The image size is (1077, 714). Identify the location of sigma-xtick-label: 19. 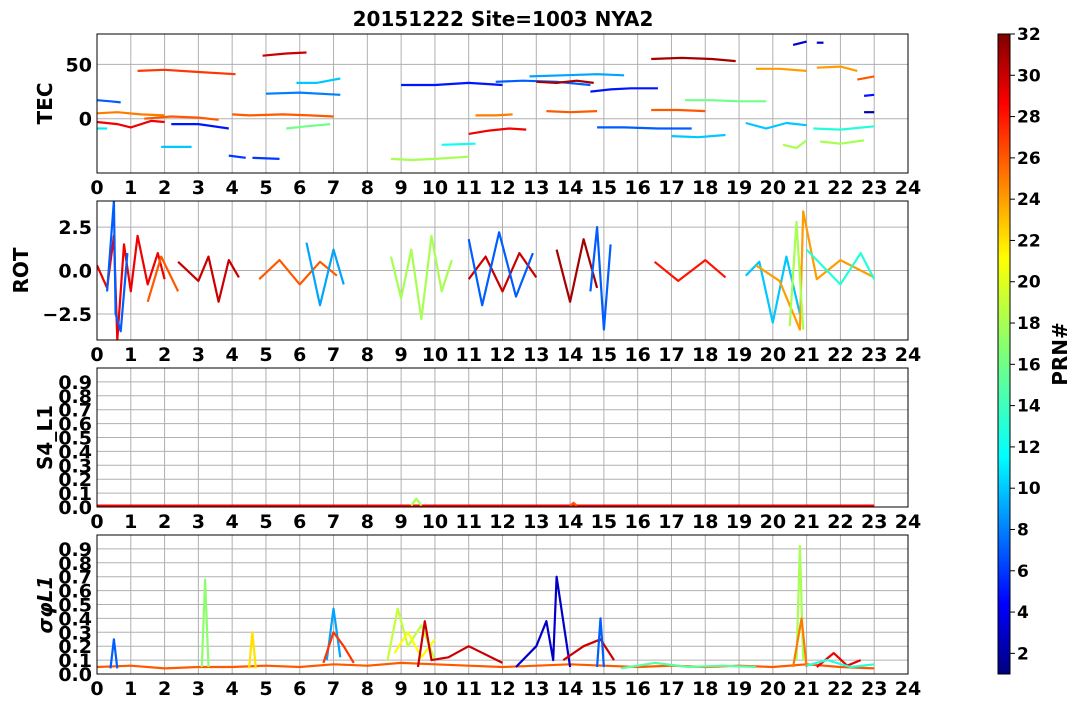
(739, 689).